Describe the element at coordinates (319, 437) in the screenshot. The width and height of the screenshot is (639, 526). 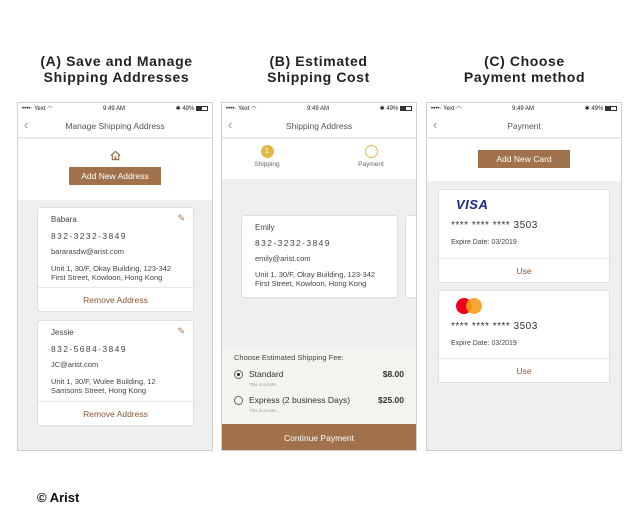
I see `continue-payment-button: Continue Payment` at that location.